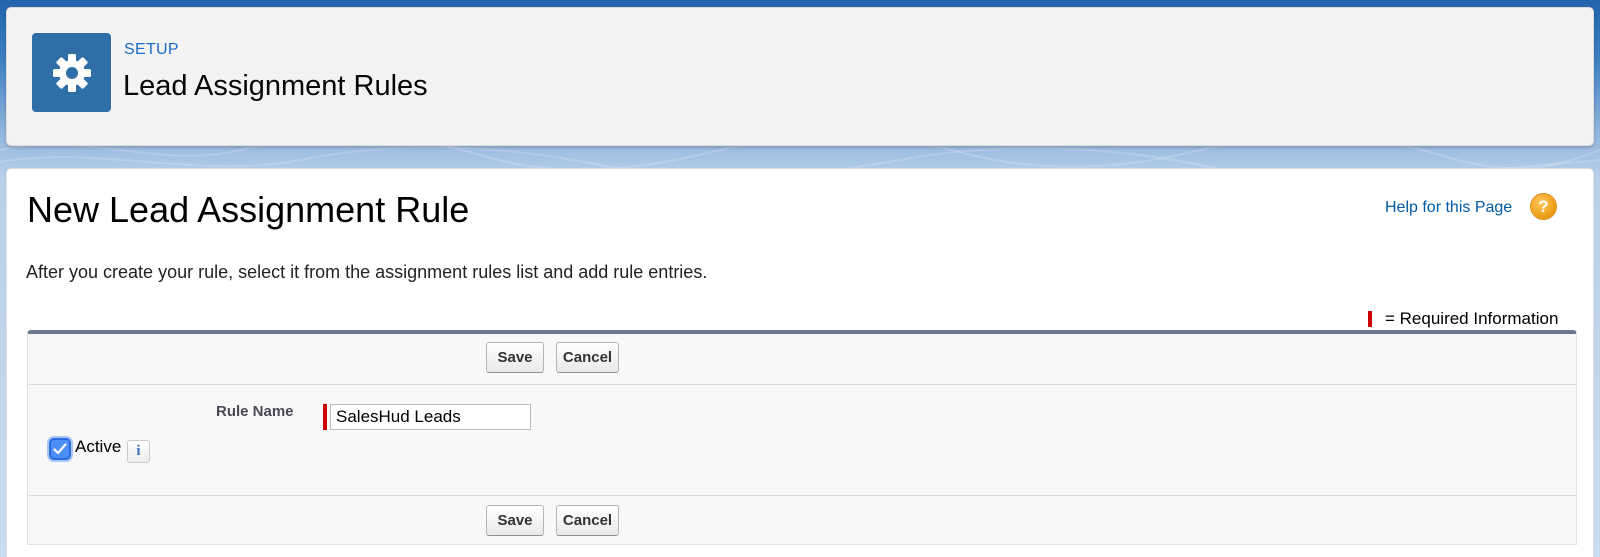 Image resolution: width=1600 pixels, height=557 pixels. I want to click on rule-name-label: Rule Name, so click(255, 411).